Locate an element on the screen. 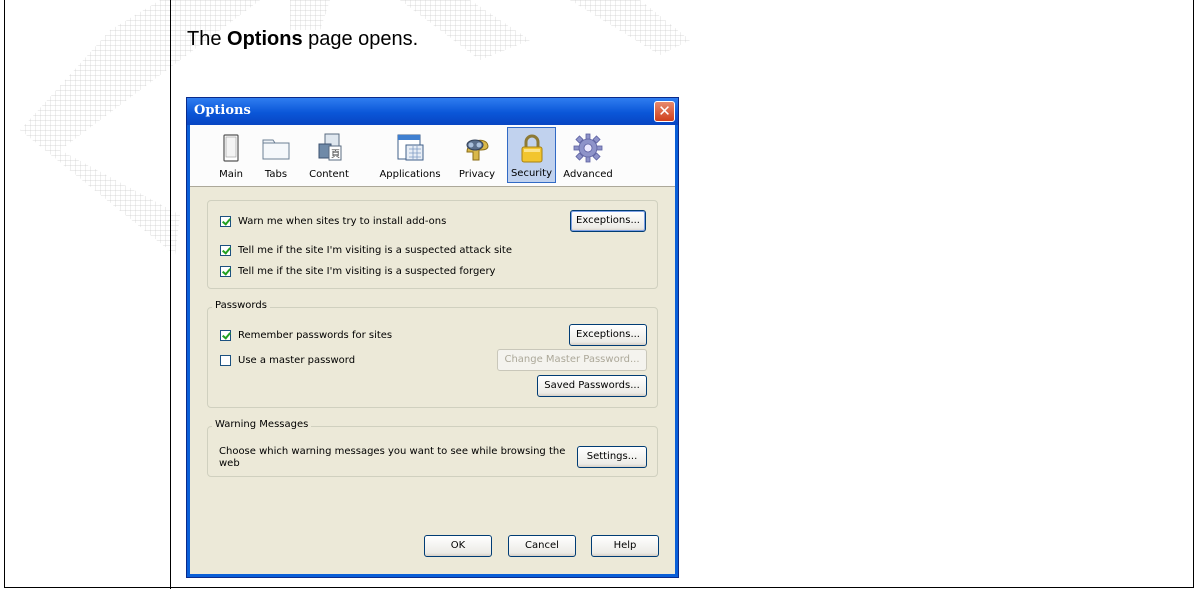  tabs-icon is located at coordinates (276, 149).